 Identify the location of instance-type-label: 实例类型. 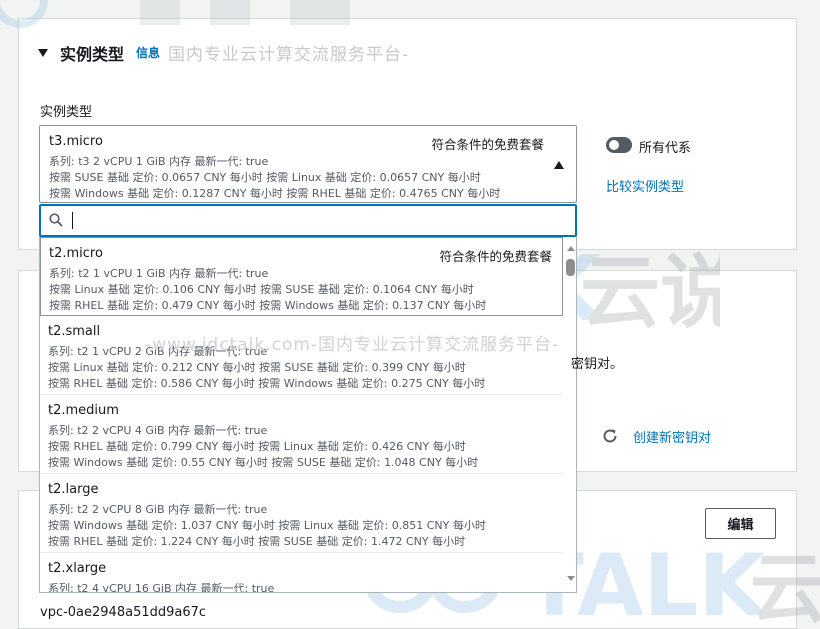
(66, 112).